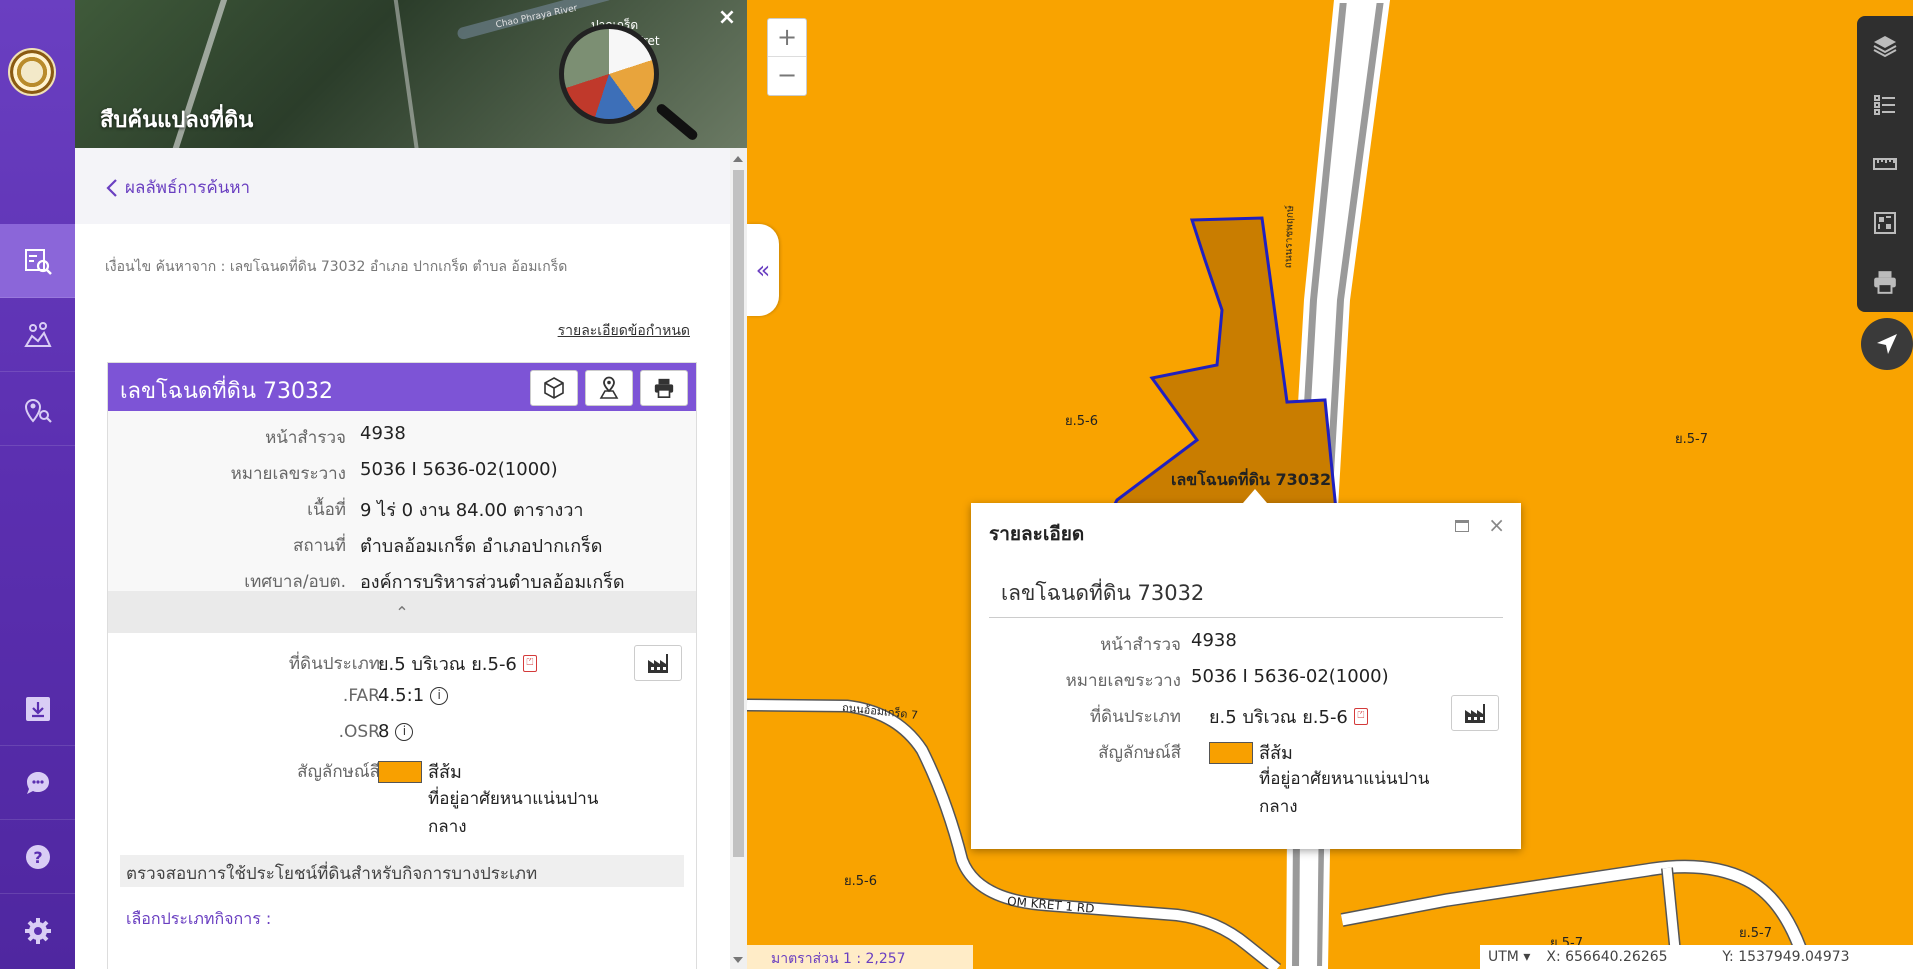 This screenshot has height=969, width=1913. I want to click on download-icon, so click(37, 708).